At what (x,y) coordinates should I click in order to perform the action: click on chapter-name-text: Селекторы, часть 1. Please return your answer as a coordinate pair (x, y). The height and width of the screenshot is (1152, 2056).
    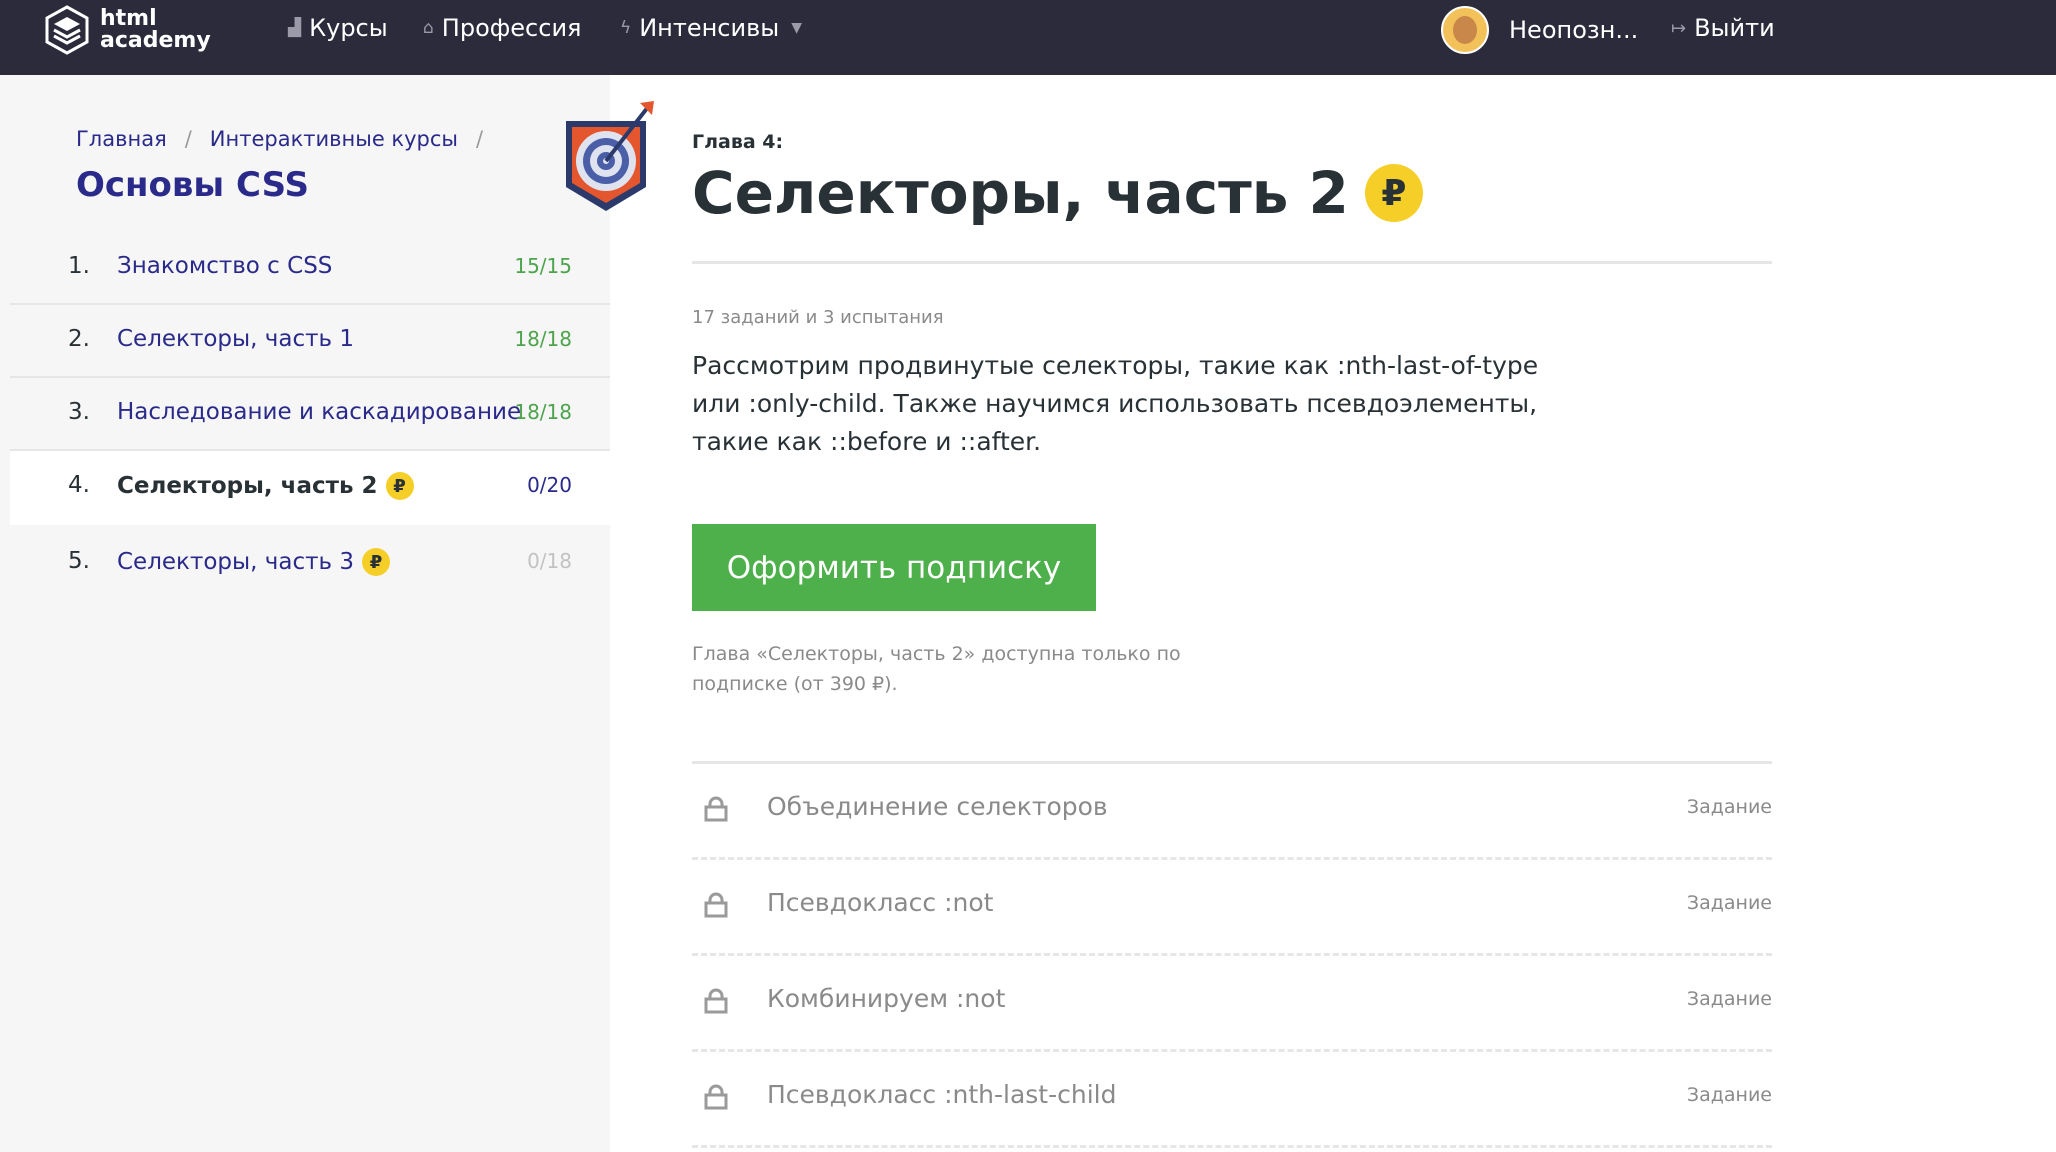
    Looking at the image, I should click on (236, 339).